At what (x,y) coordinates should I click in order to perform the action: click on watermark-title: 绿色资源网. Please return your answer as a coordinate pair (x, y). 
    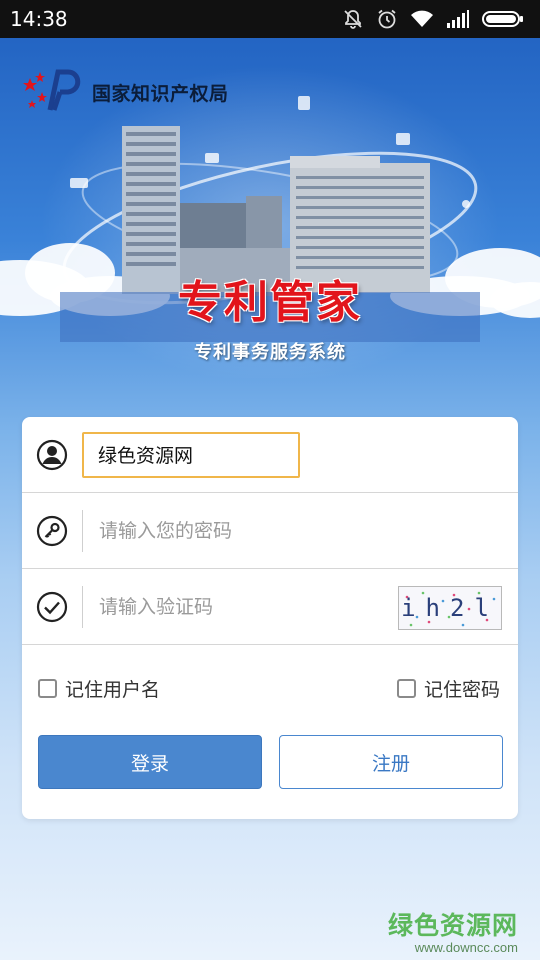
    Looking at the image, I should click on (452, 925).